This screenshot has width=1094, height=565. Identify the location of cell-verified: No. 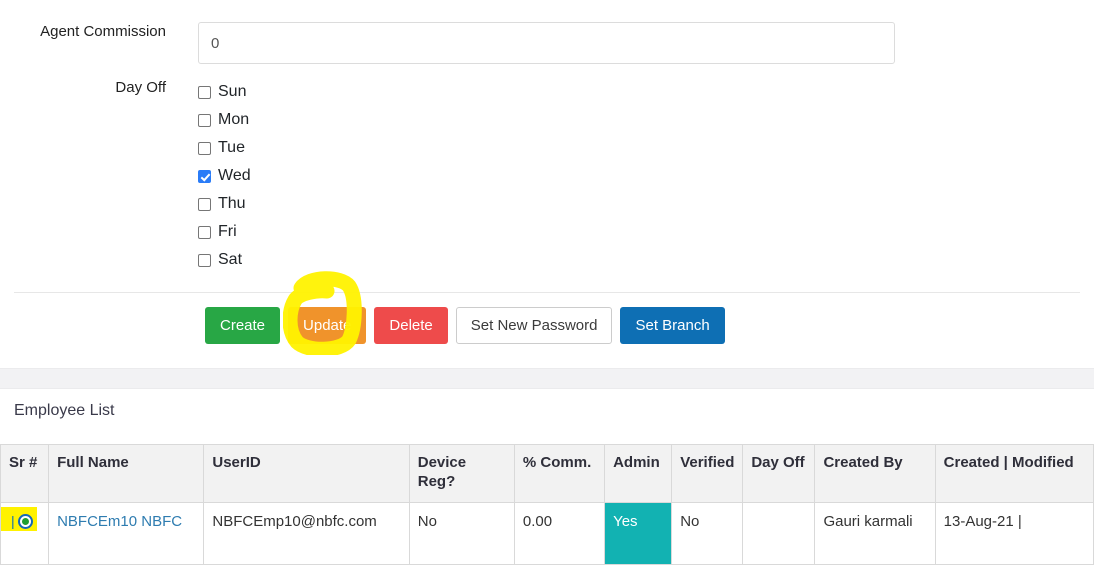
(707, 533).